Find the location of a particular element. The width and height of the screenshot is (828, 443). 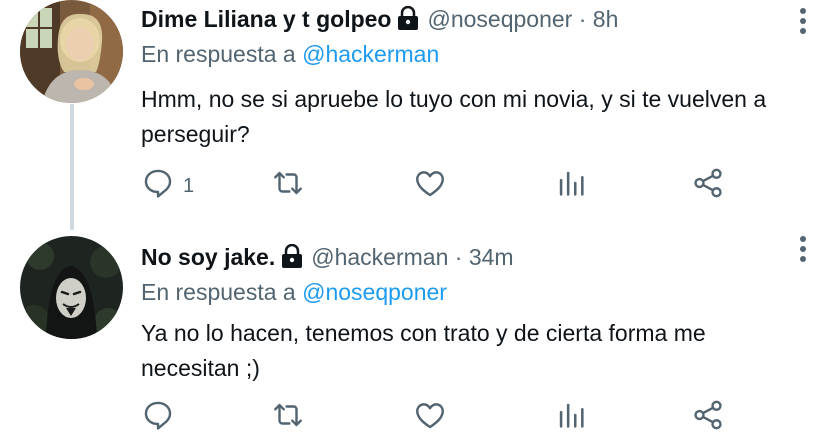

handle: @hackerman is located at coordinates (379, 257).